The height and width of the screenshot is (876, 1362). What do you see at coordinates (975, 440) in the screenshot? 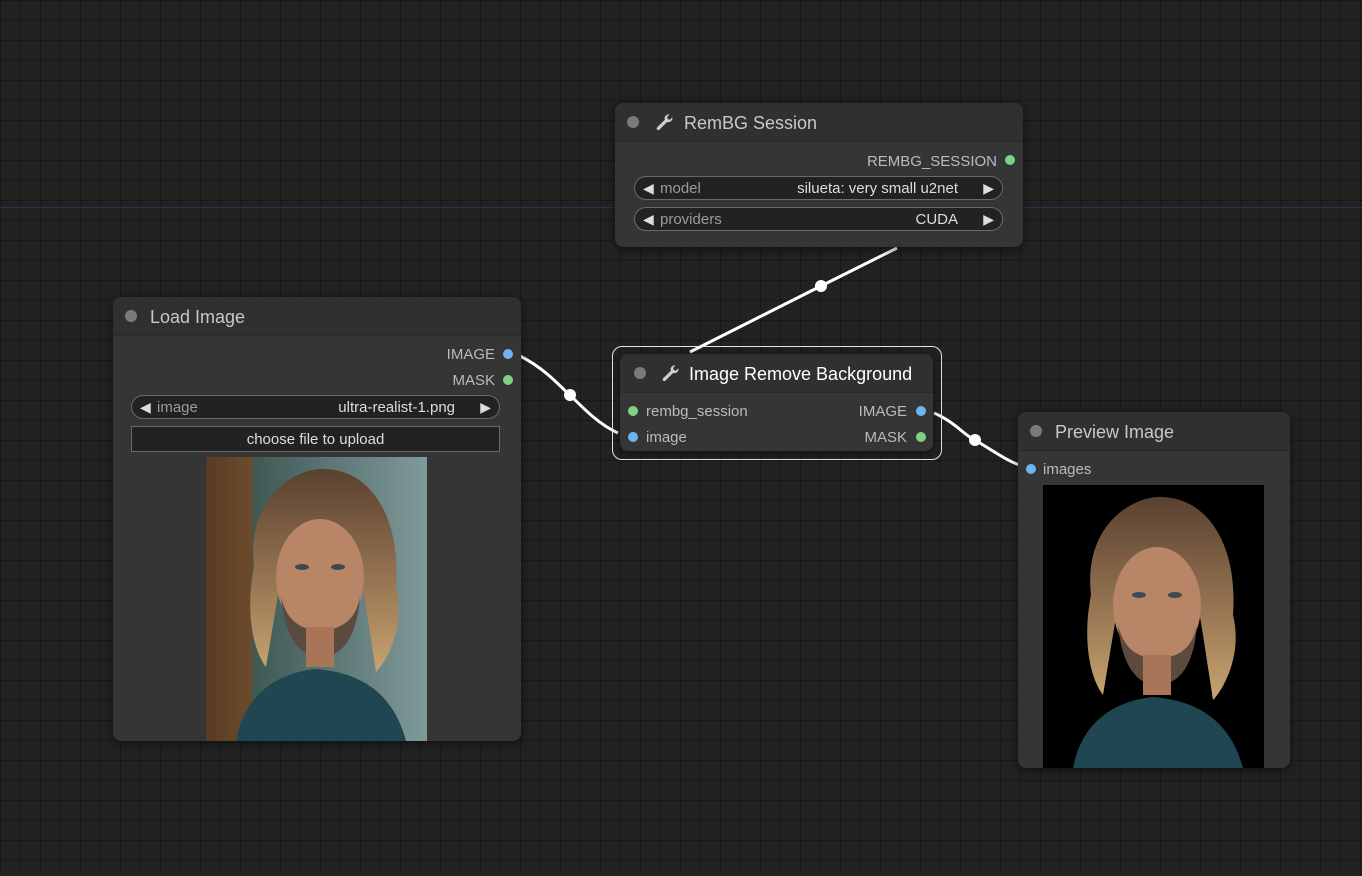
I see `link-rembg-midpoint` at bounding box center [975, 440].